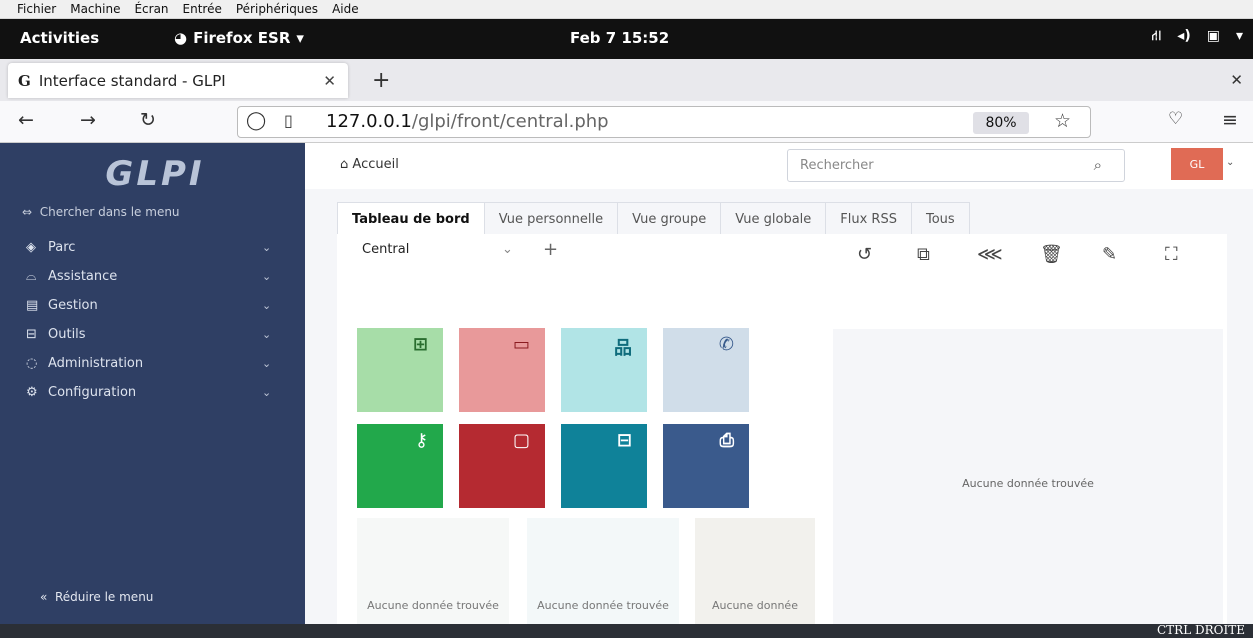  What do you see at coordinates (726, 440) in the screenshot?
I see `printer-icon: ⎙` at bounding box center [726, 440].